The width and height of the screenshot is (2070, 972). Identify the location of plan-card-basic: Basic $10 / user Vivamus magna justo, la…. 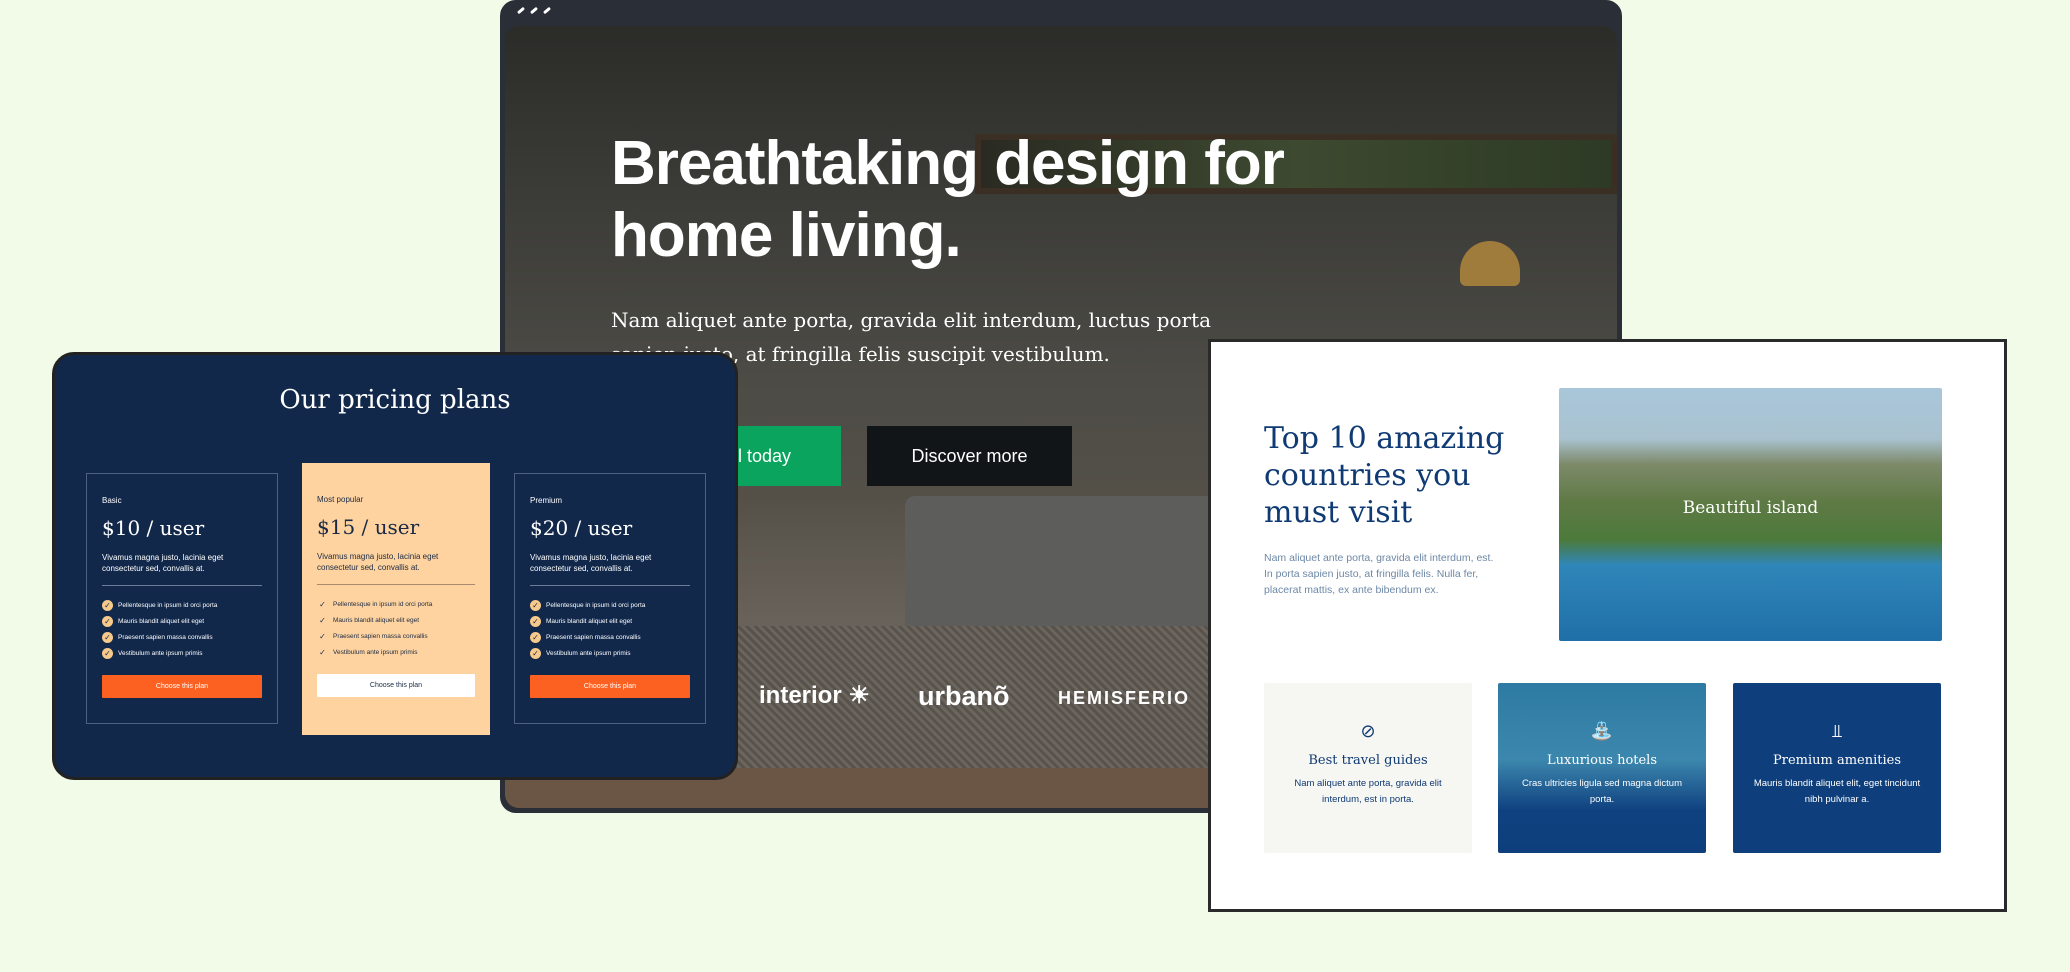
(182, 598).